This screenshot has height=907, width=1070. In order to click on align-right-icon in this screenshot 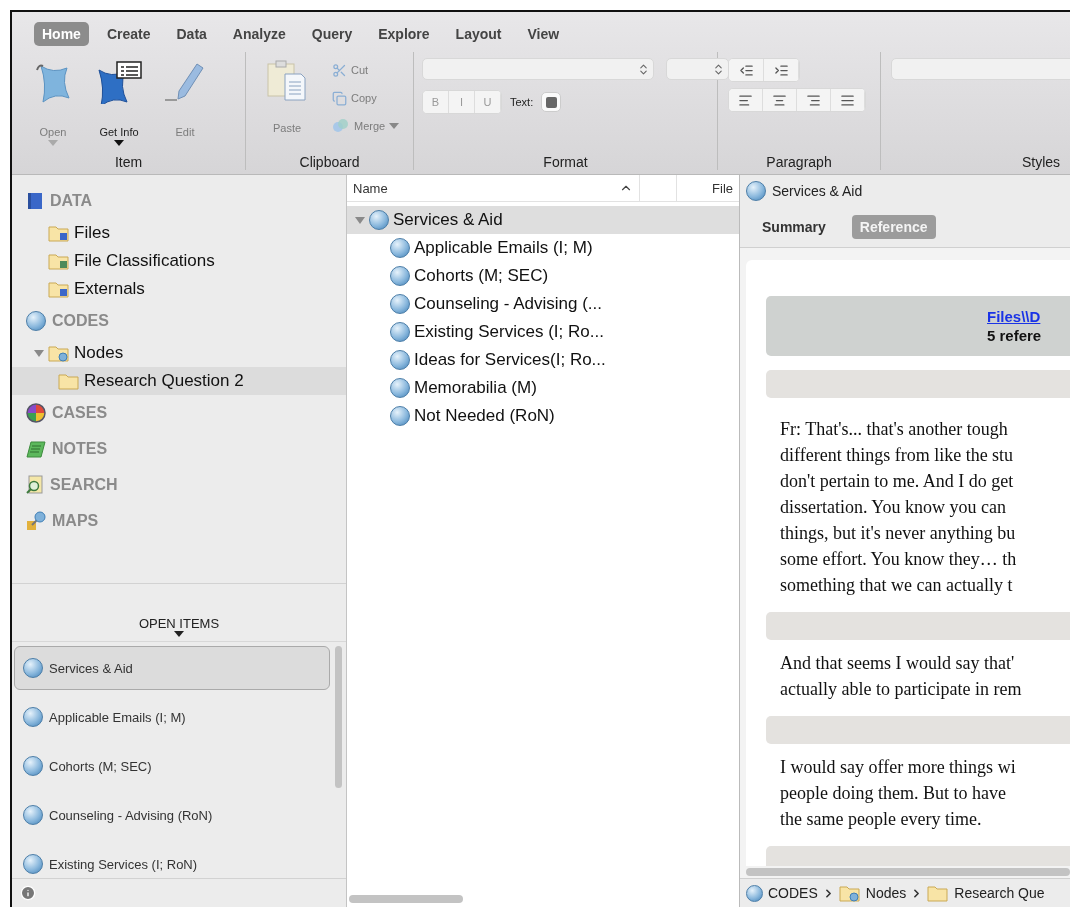, I will do `click(813, 100)`.